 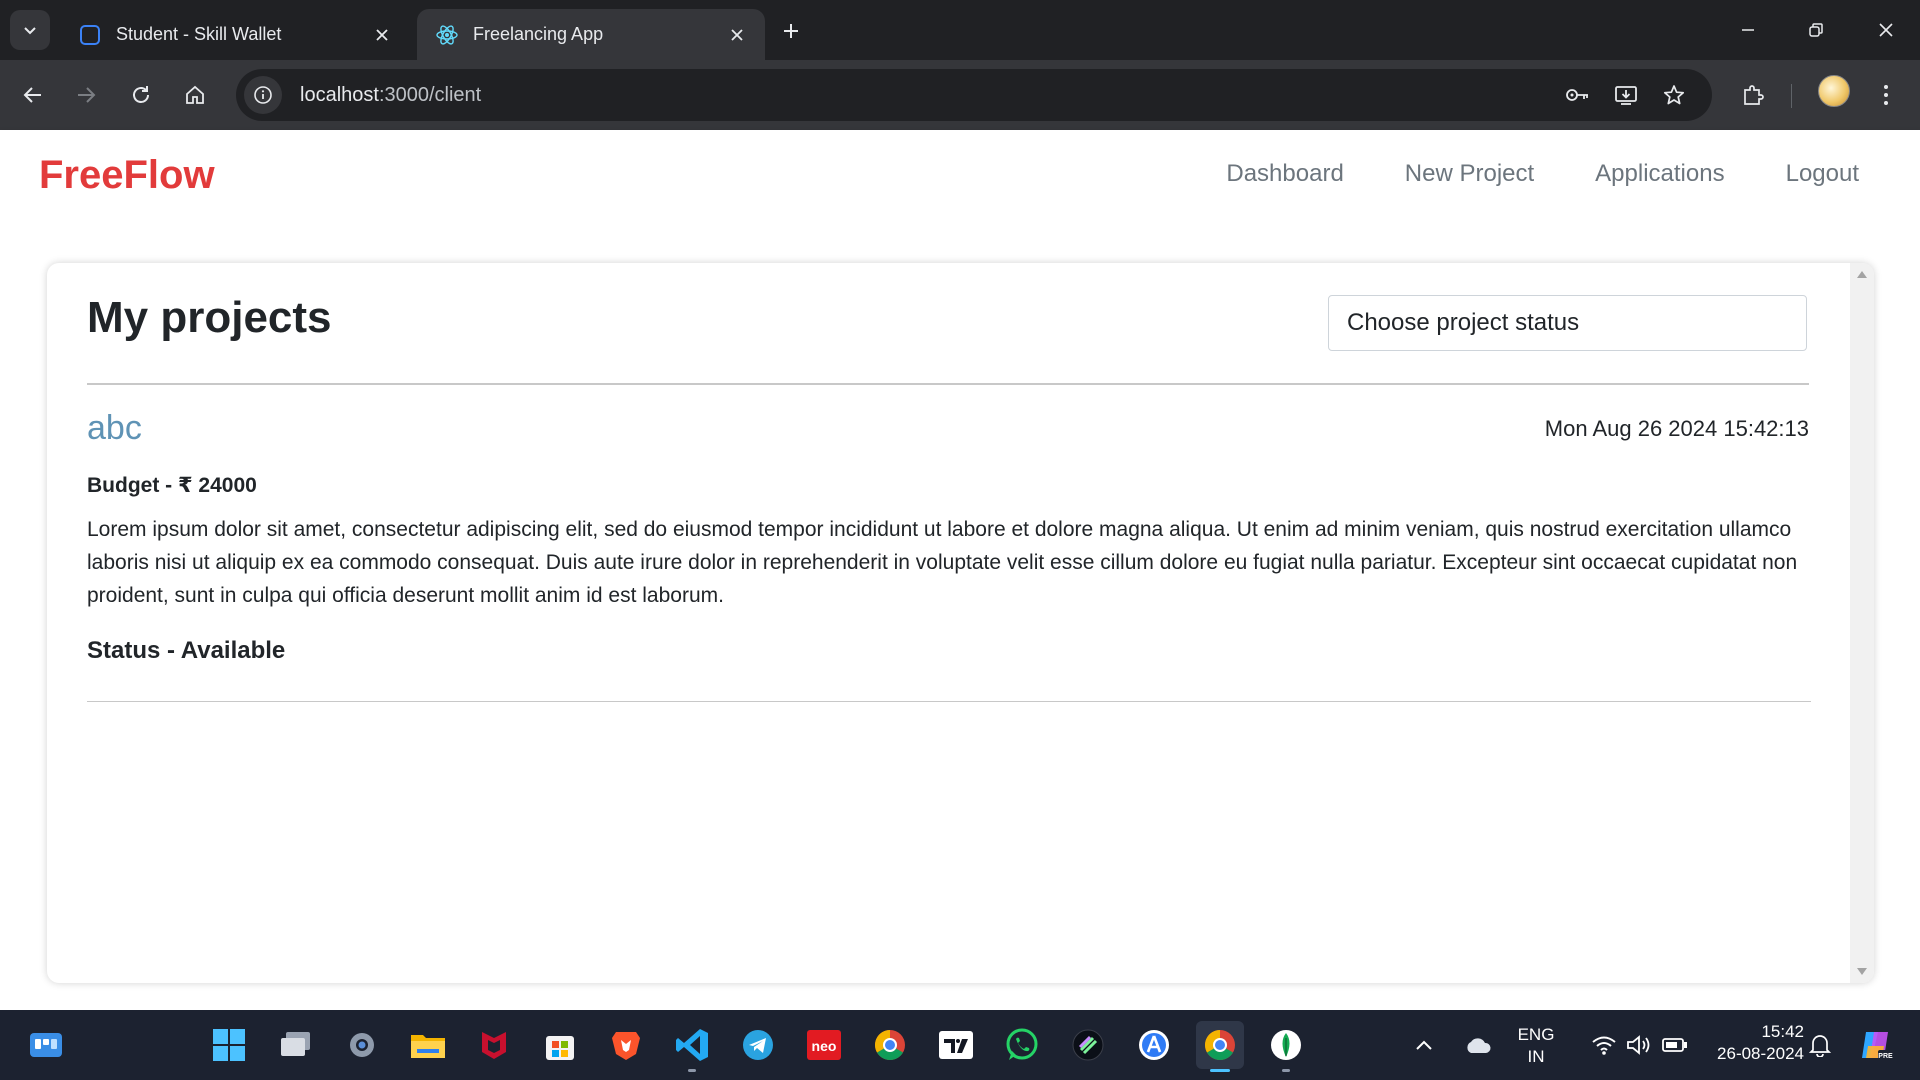 I want to click on microsoft-store-icon, so click(x=560, y=1048).